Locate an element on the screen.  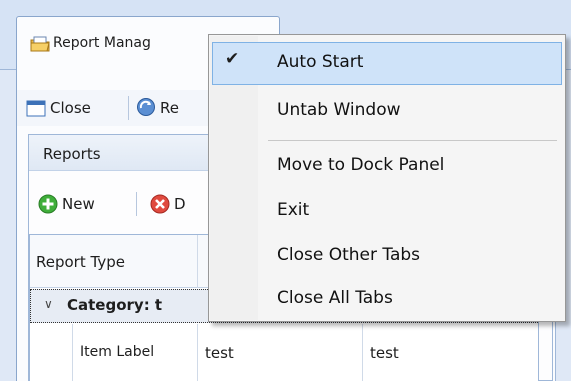
close-button: Close is located at coordinates (70, 108).